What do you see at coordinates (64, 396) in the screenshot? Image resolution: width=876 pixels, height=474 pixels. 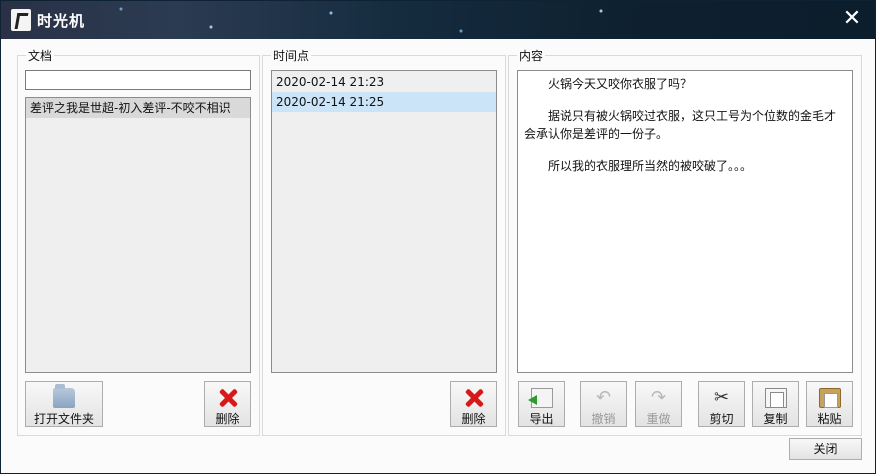 I see `folder-icon` at bounding box center [64, 396].